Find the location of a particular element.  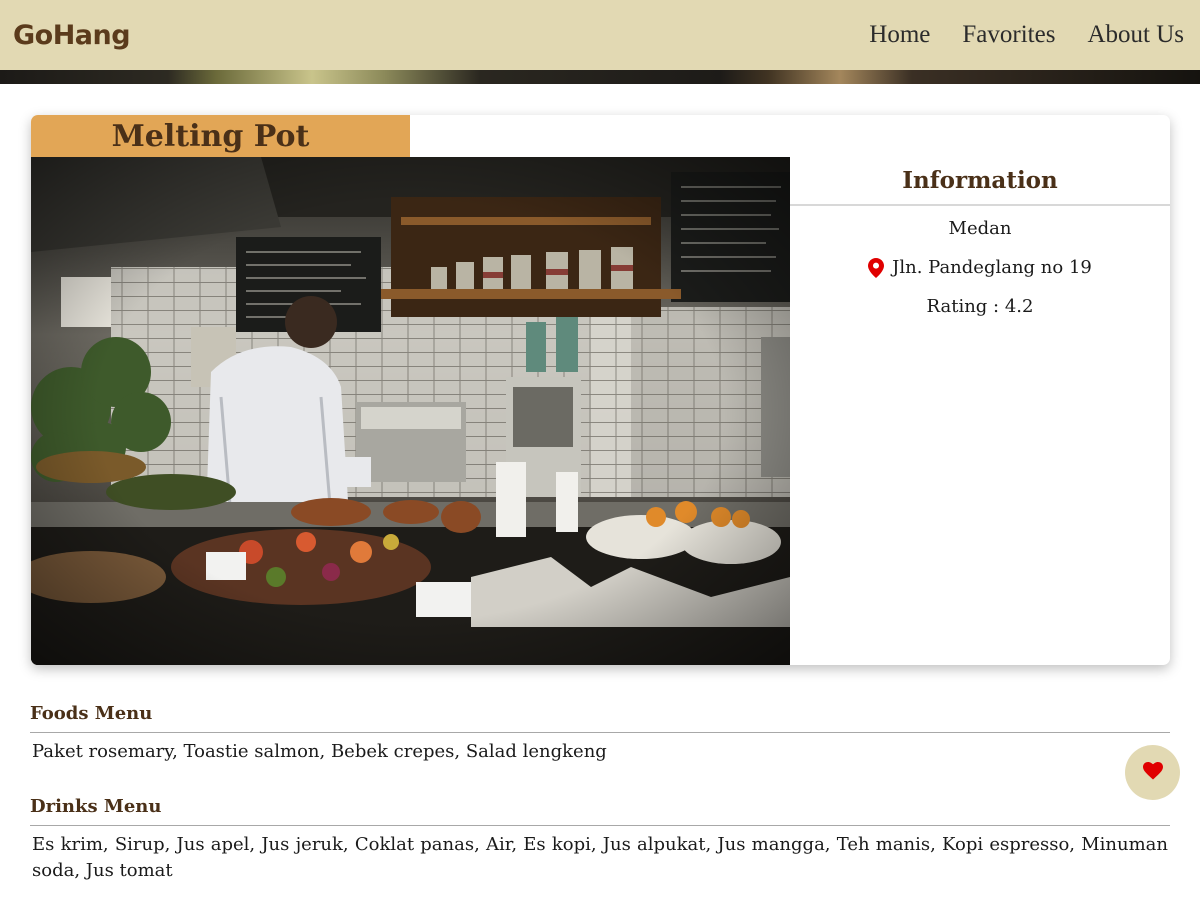

information-title: Information is located at coordinates (980, 181).